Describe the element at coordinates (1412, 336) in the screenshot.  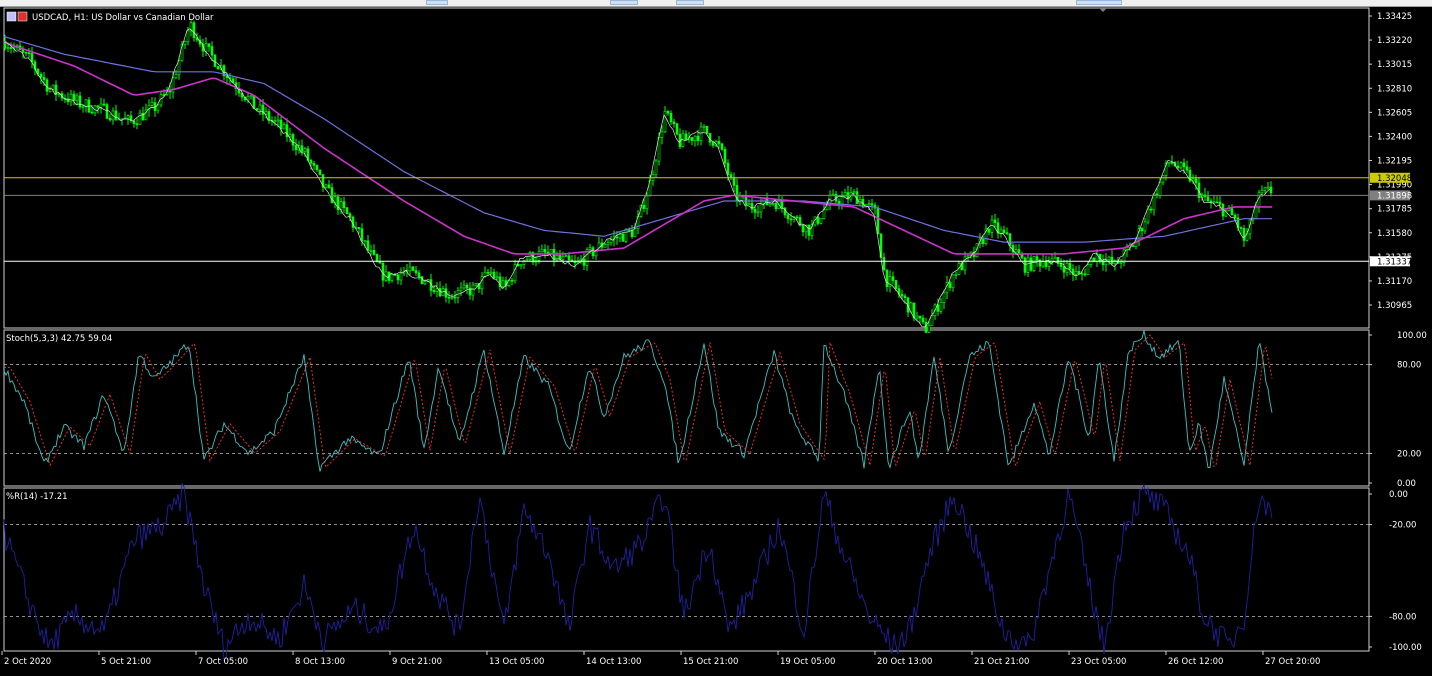
I see `stoch-axis-label: 100.00` at that location.